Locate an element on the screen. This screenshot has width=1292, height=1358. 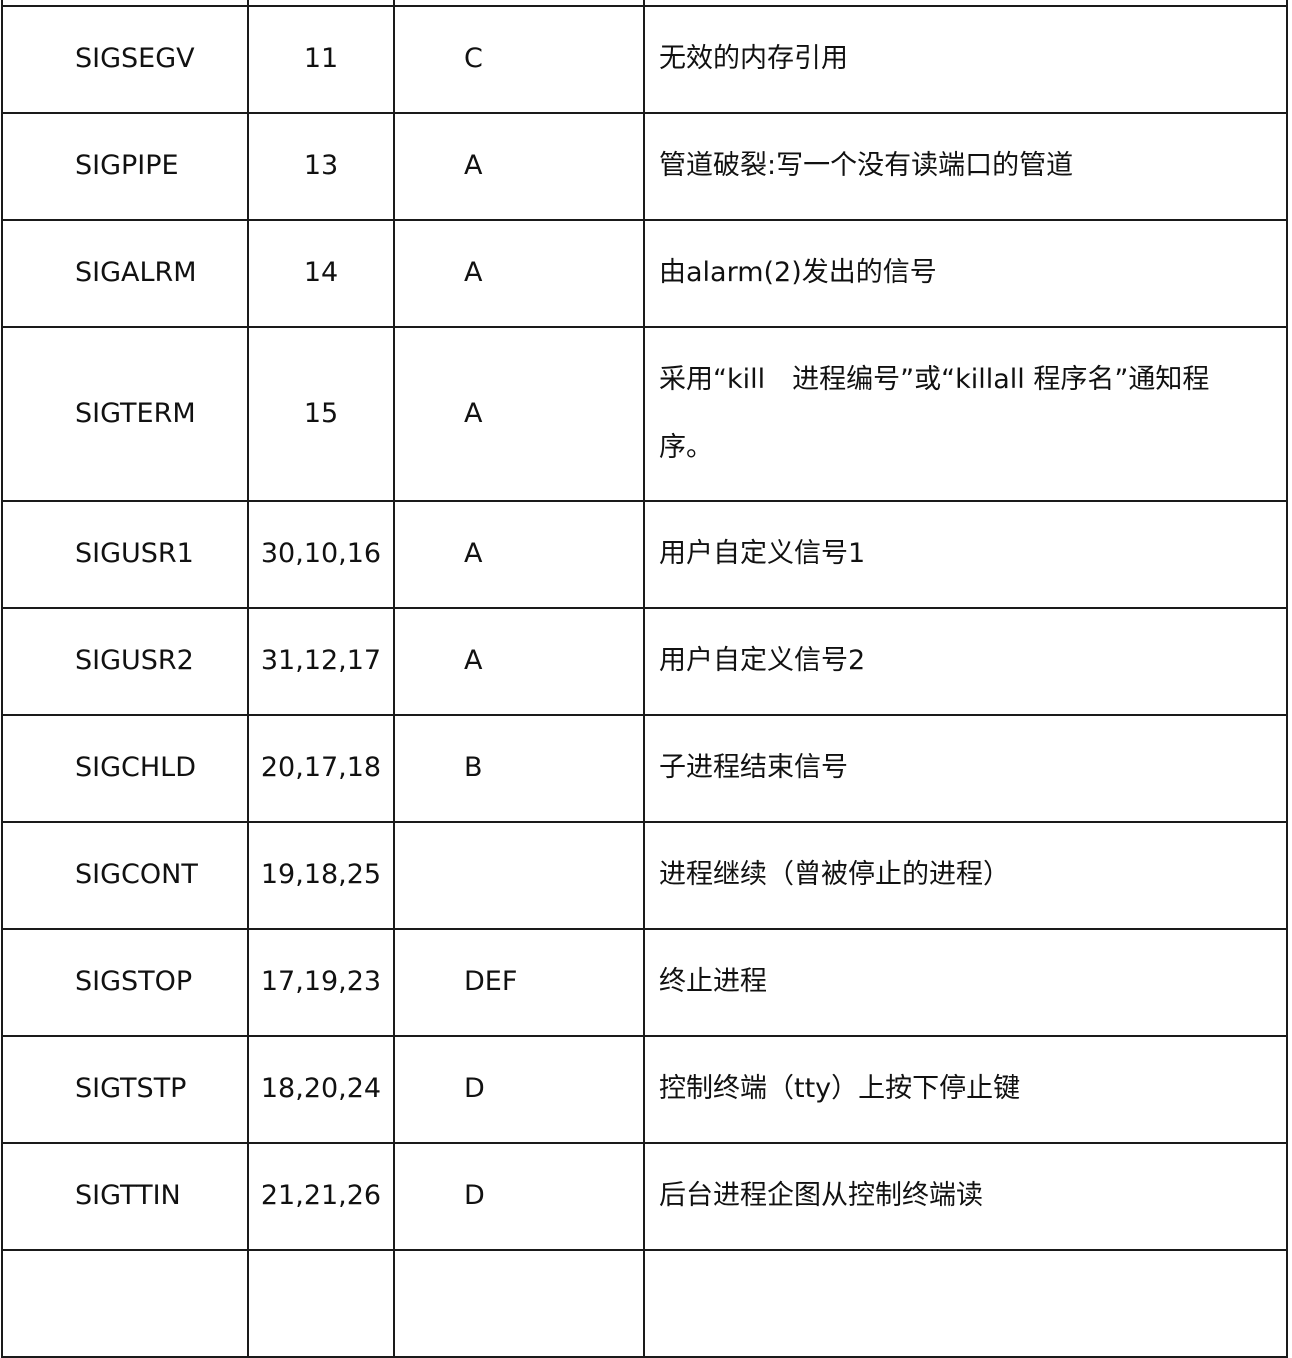
signal-description-cell is located at coordinates (965, 1303).